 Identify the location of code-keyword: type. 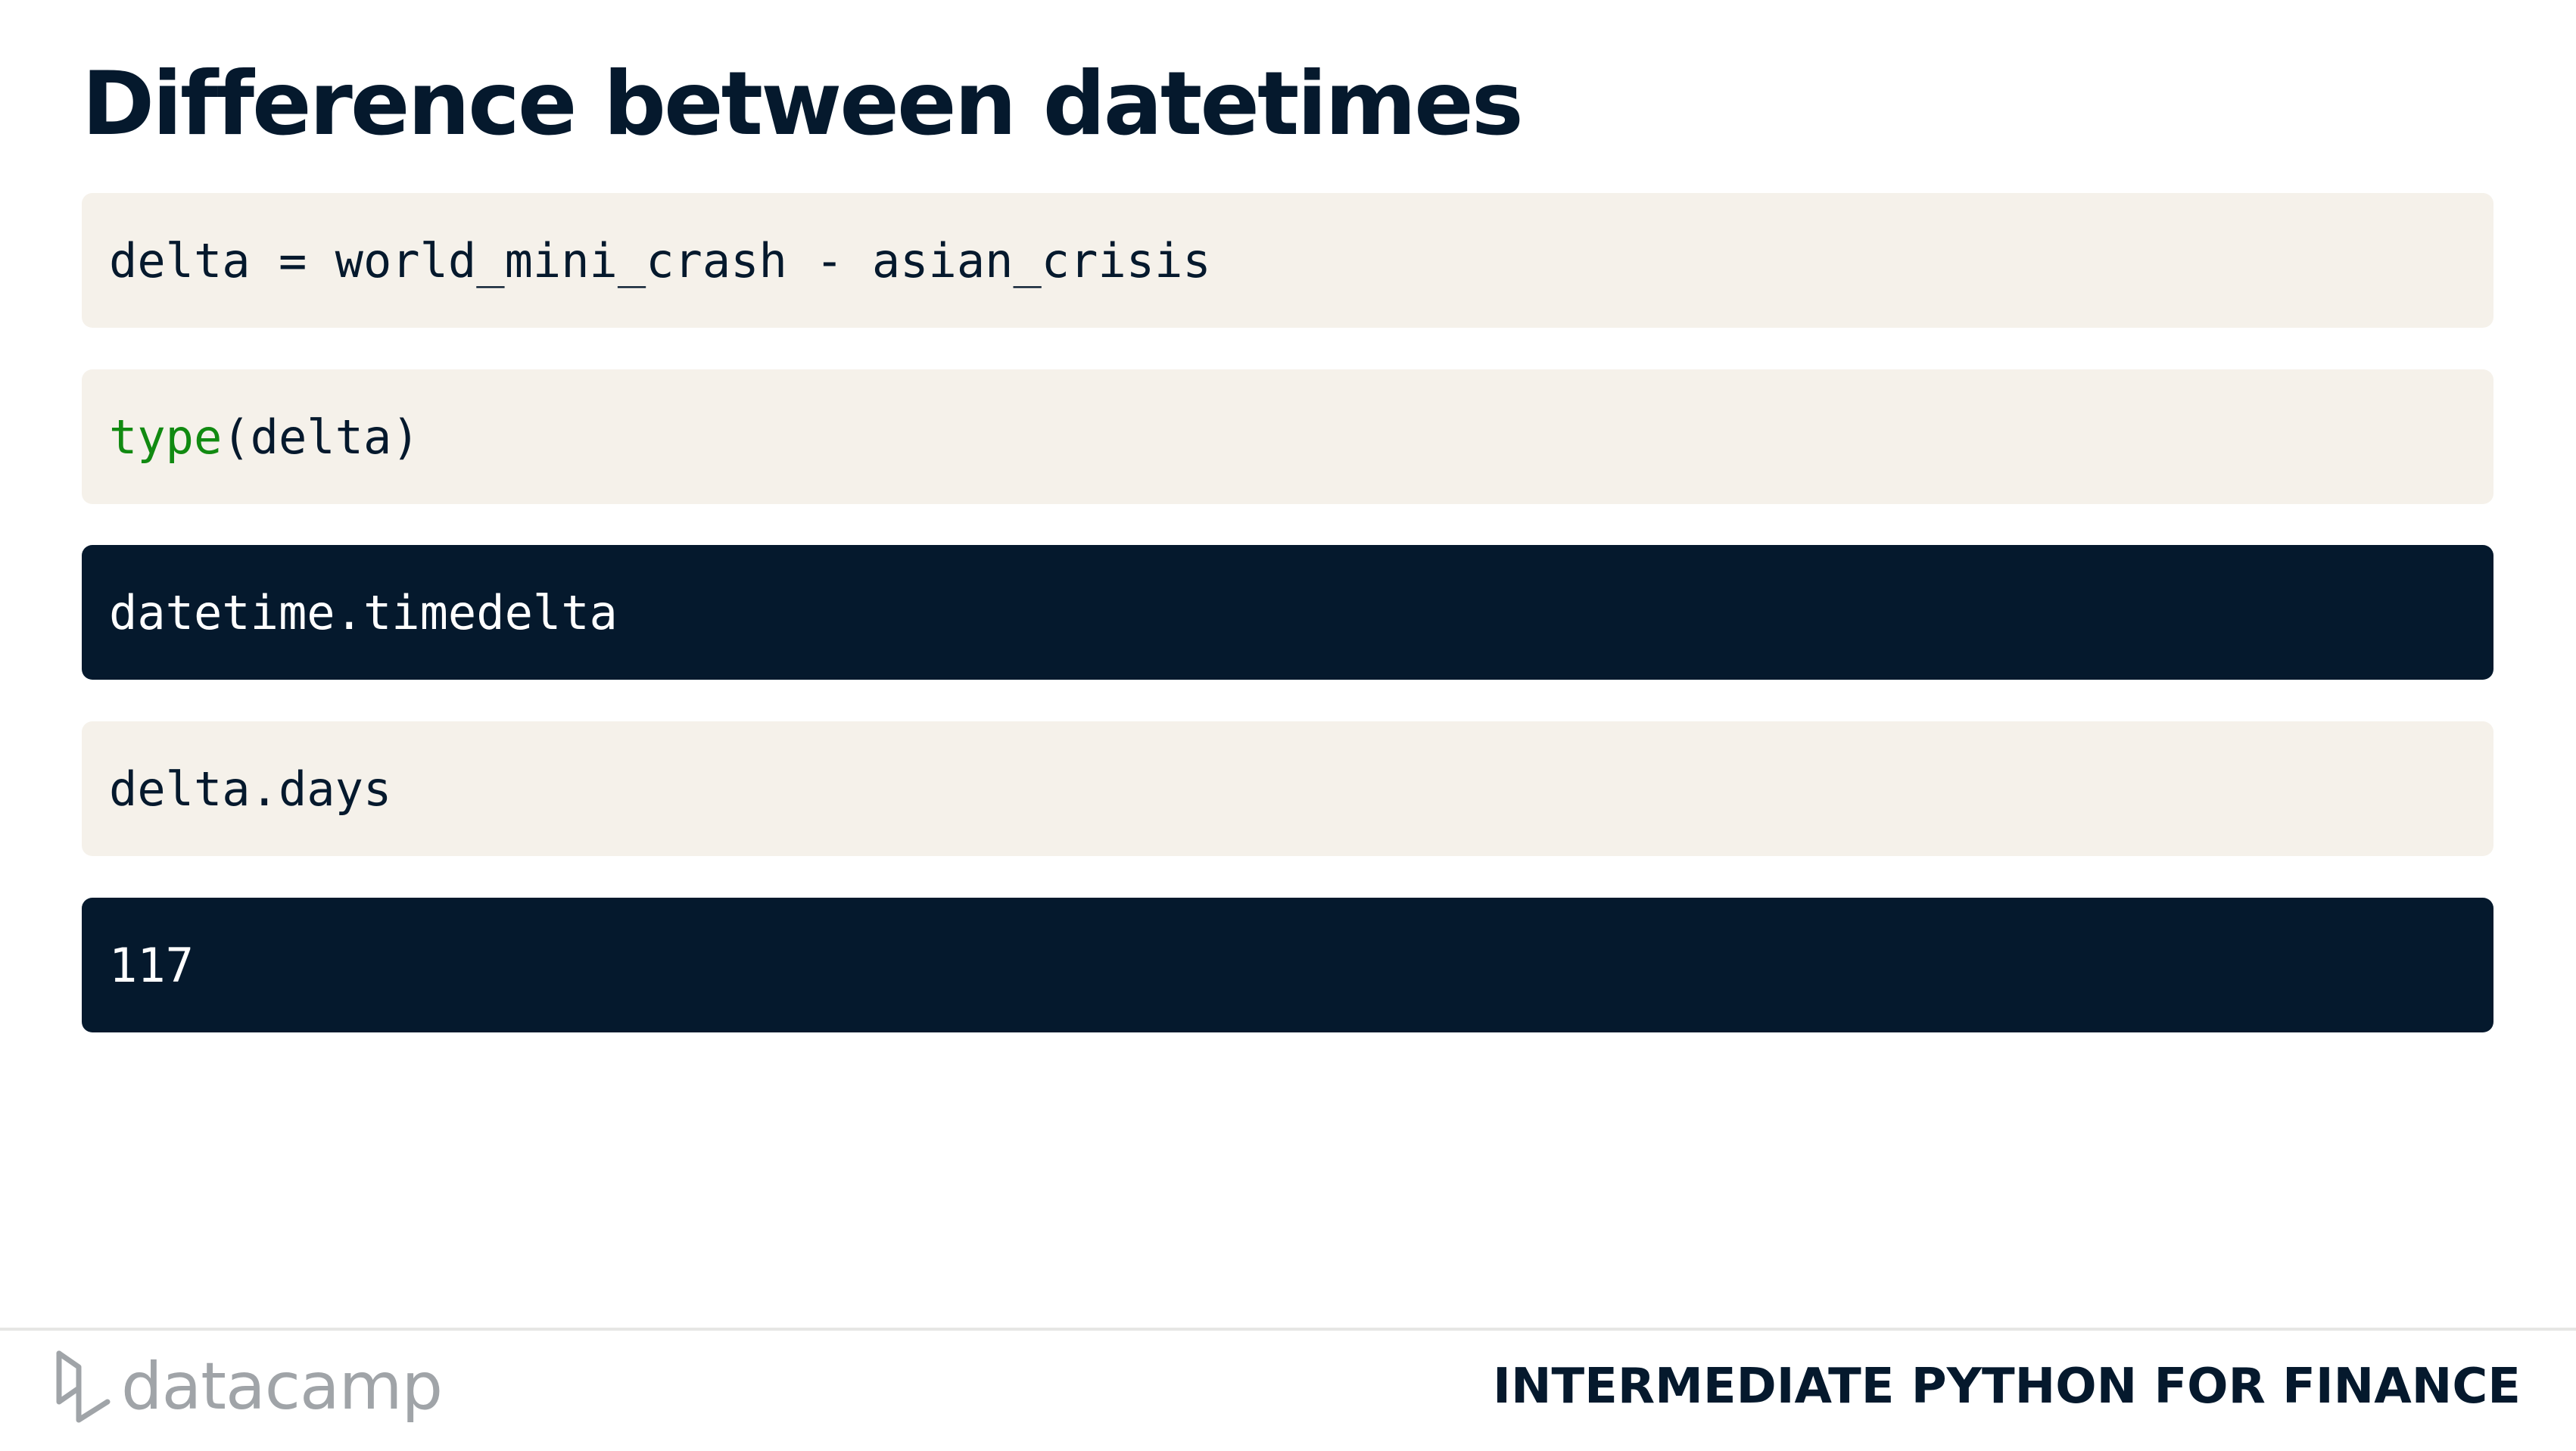
(166, 437).